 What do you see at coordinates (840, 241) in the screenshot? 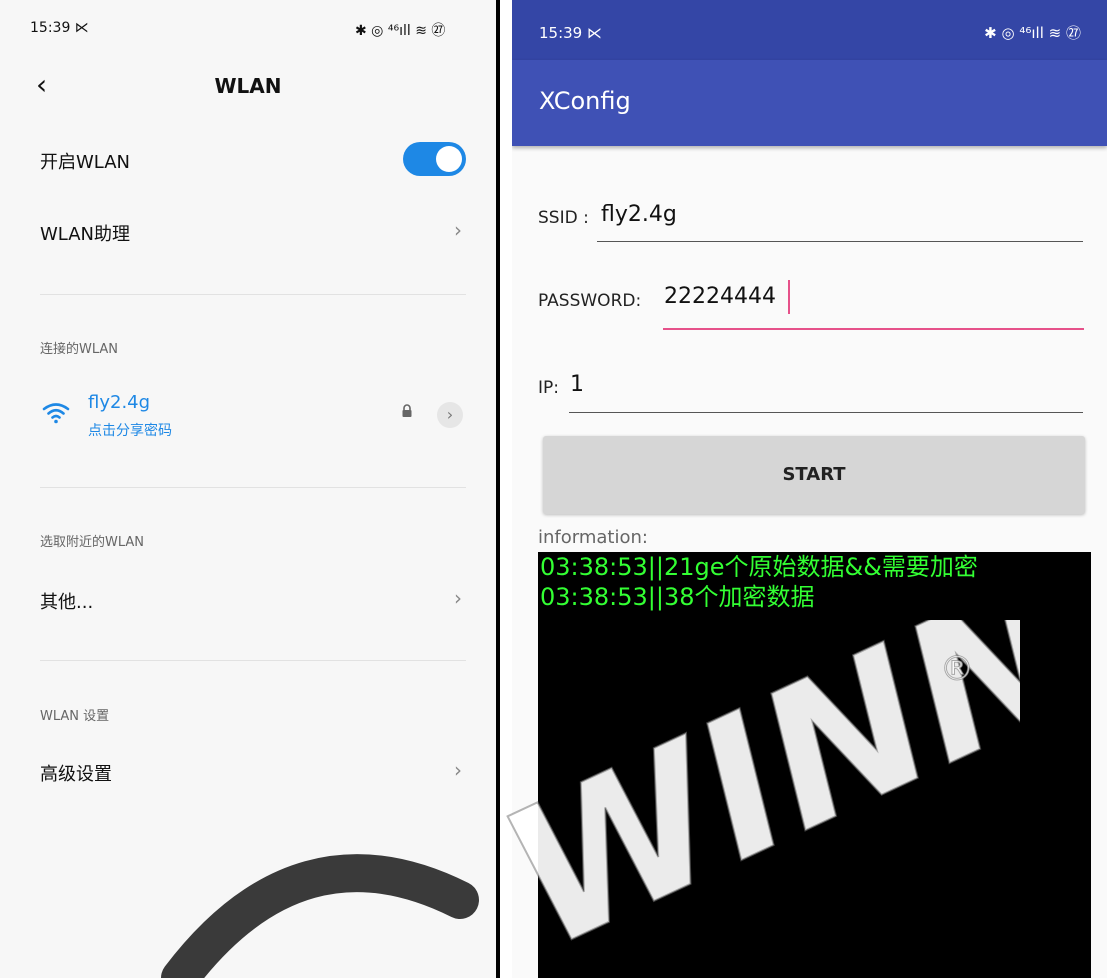
I see `ssid-underline` at bounding box center [840, 241].